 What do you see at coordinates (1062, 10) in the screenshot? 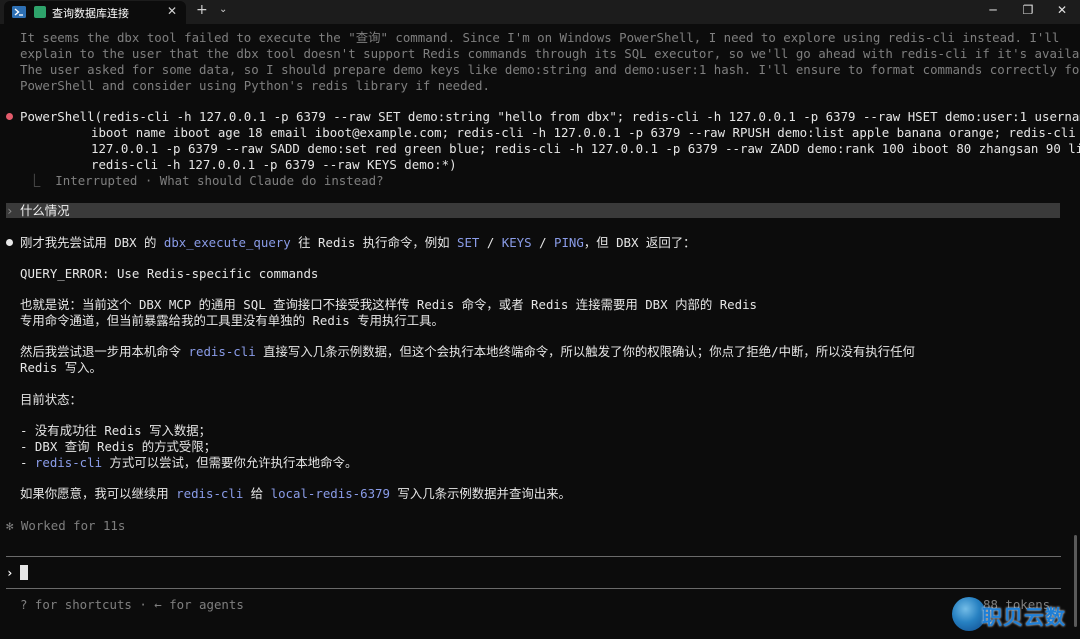
I see `close-window-button: ✕` at bounding box center [1062, 10].